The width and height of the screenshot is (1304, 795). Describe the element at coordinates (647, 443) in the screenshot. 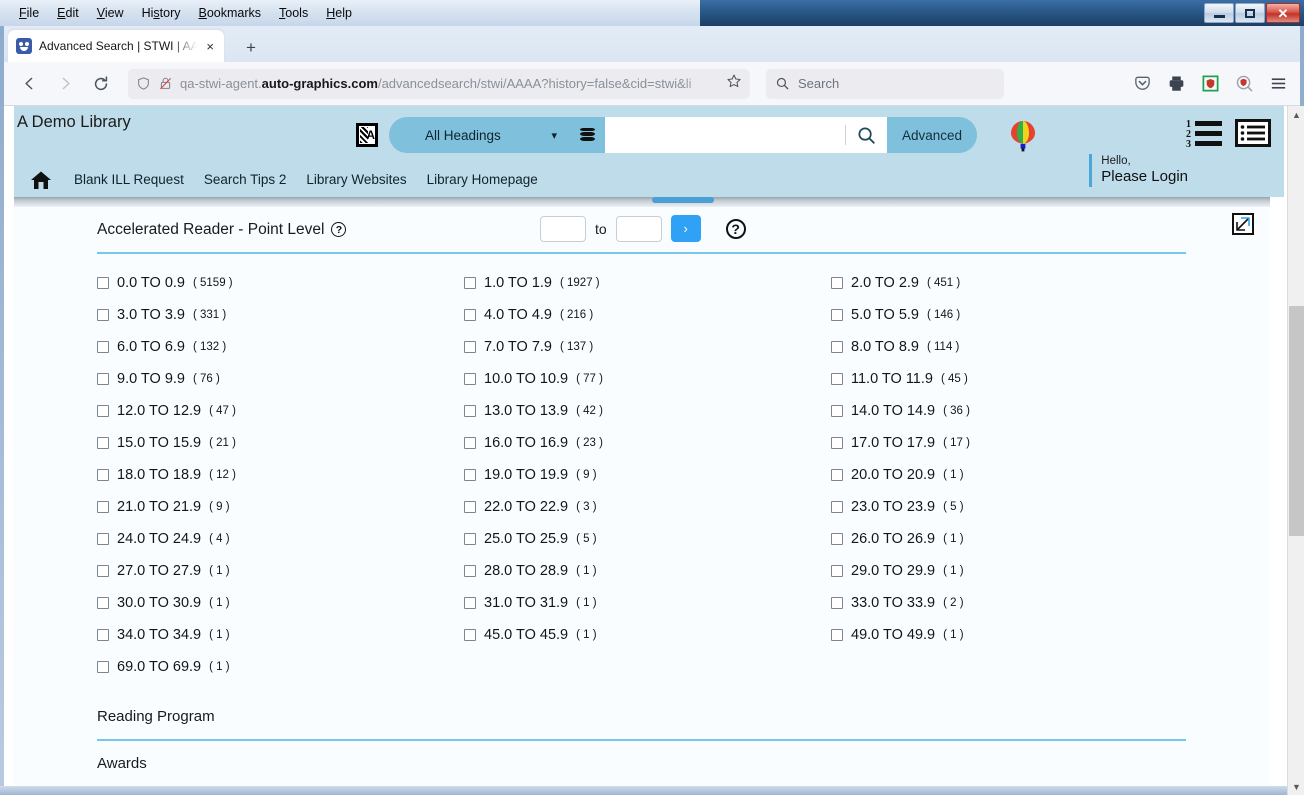

I see `facet-option: 16.0 TO 16.9 ( 23 )` at that location.